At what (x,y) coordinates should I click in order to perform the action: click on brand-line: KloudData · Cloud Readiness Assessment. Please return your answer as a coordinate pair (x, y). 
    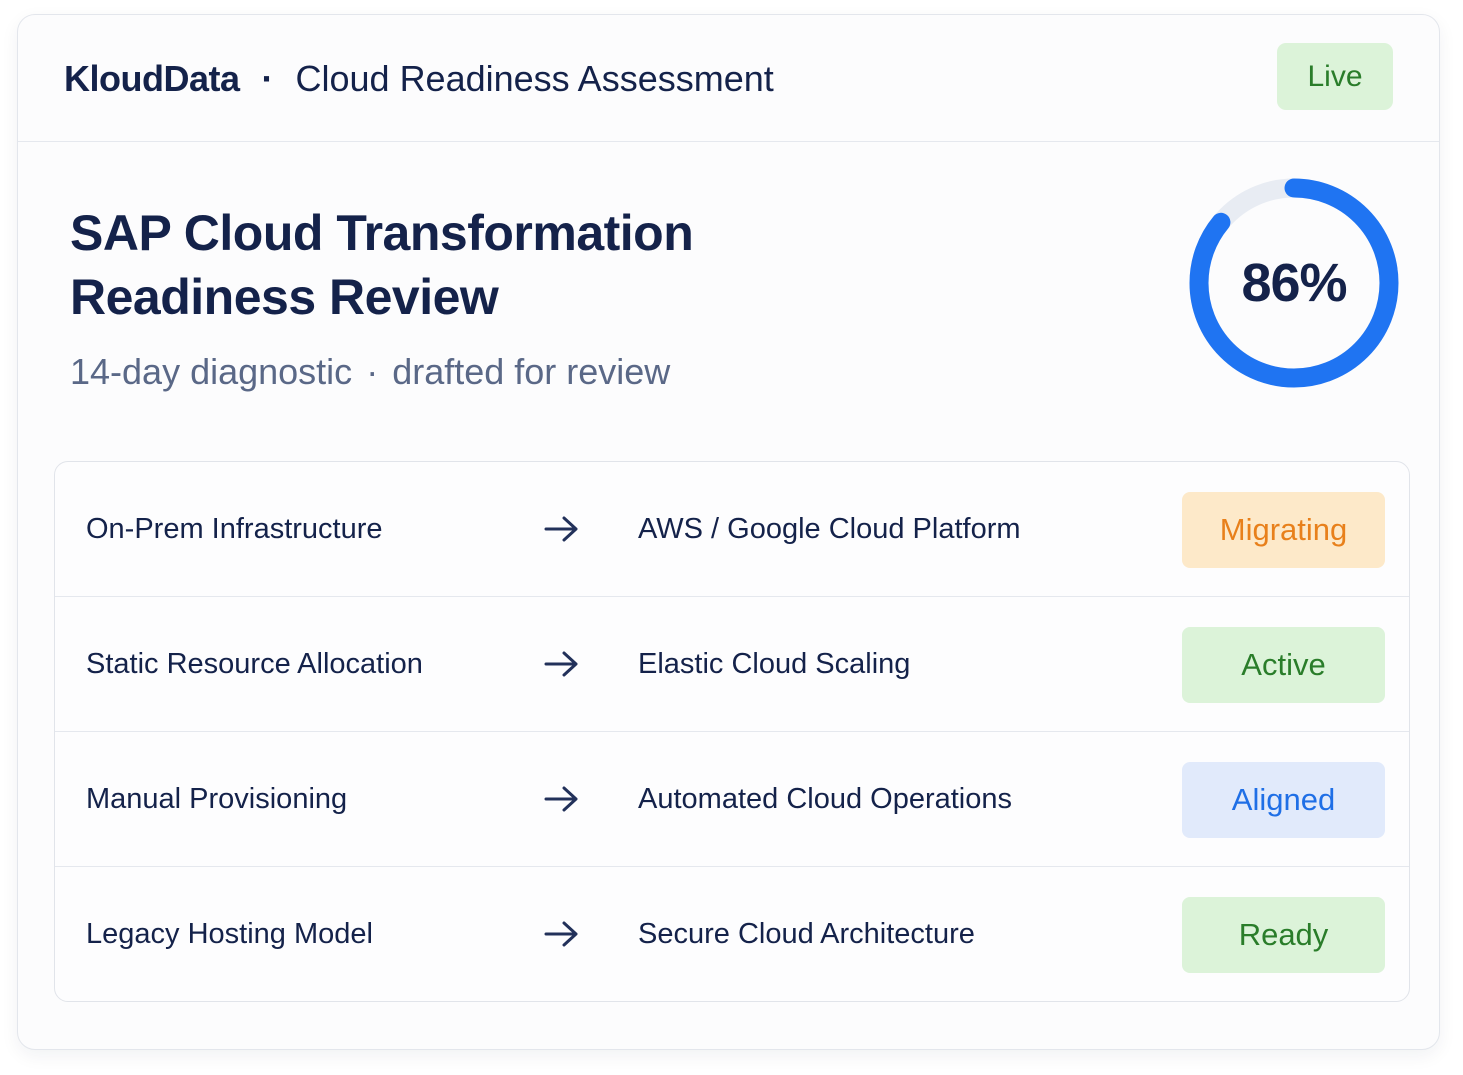
    Looking at the image, I should click on (419, 79).